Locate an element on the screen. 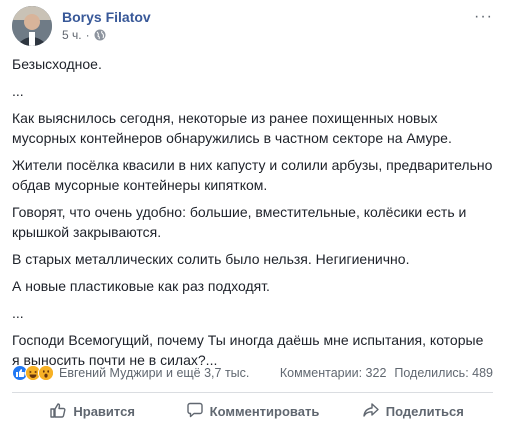 This screenshot has height=428, width=505. share-button: Поделиться is located at coordinates (413, 411).